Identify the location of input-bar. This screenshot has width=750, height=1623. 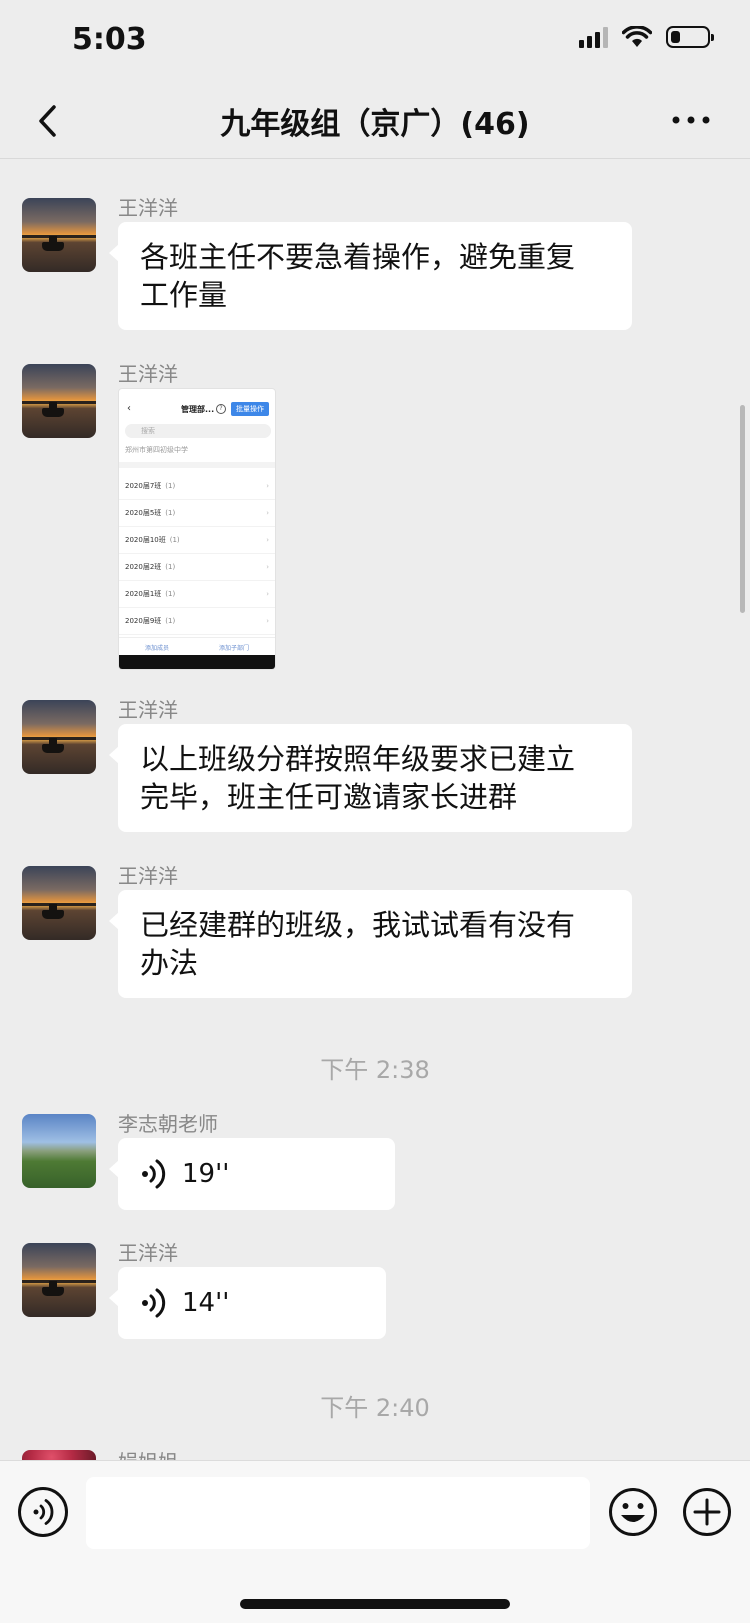
(375, 1541).